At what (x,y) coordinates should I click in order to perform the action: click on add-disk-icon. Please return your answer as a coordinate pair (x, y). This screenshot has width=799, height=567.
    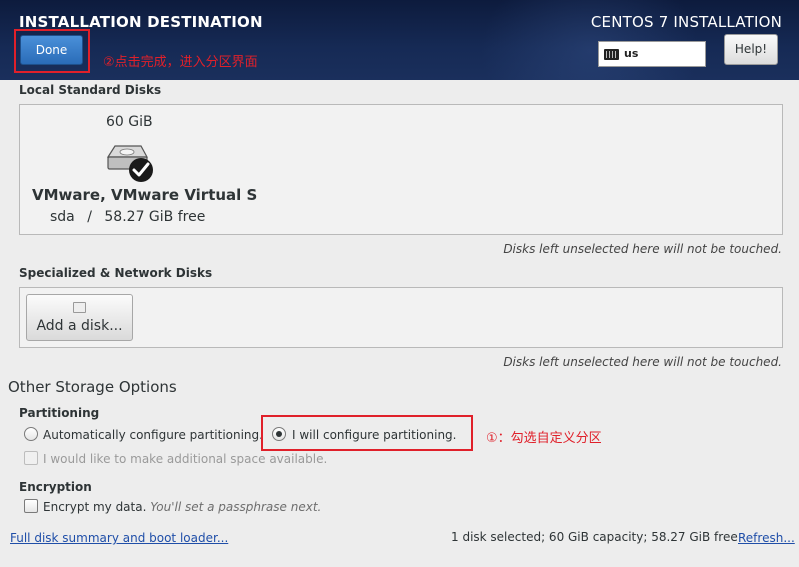
    Looking at the image, I should click on (79, 307).